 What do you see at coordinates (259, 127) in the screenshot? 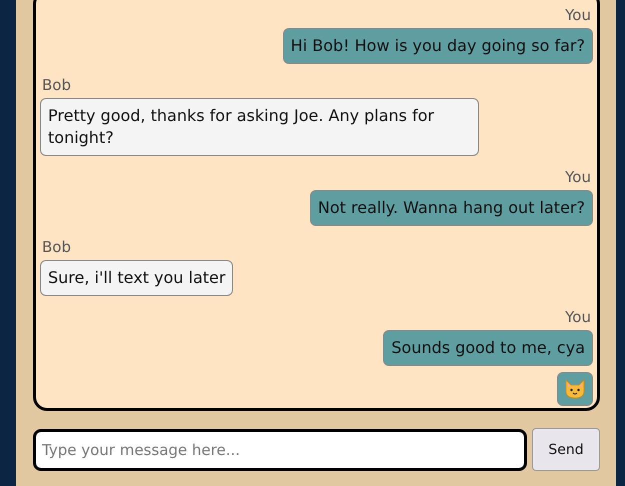
I see `message-bubble: Pretty good, thanks for asking Joe. Any plans for tonight?` at bounding box center [259, 127].